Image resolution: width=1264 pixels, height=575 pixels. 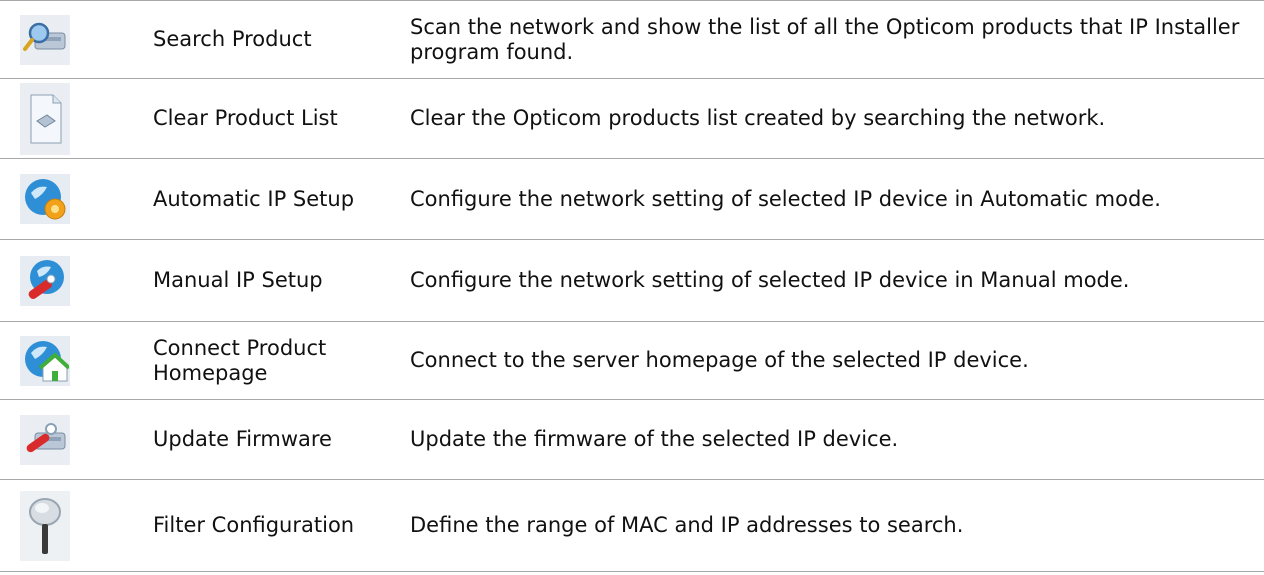 I want to click on function-name: Automatic IP Setup, so click(x=254, y=198).